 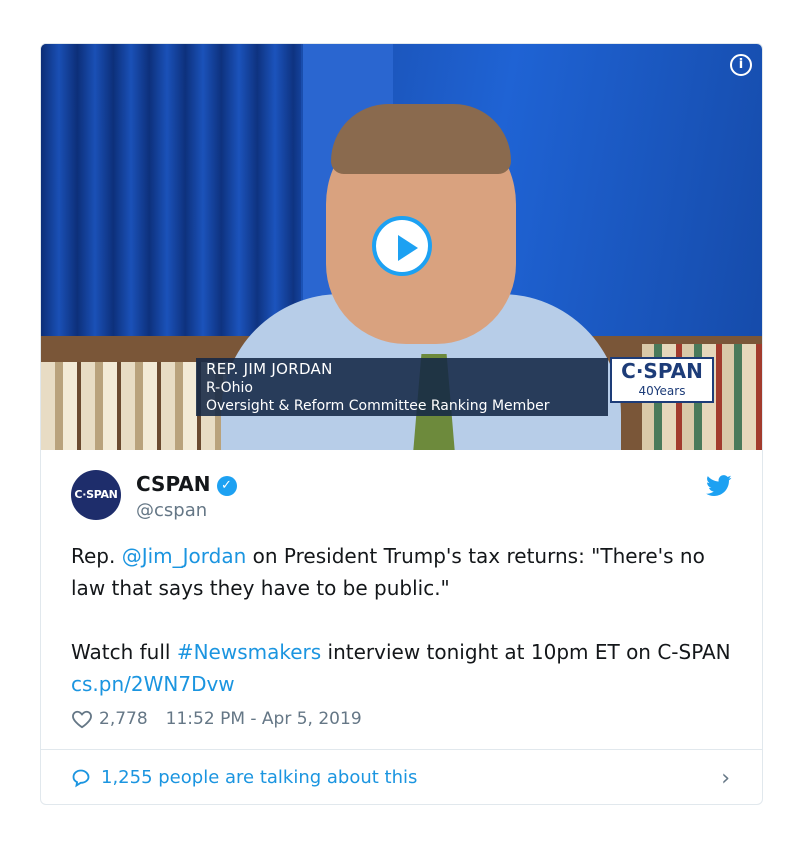 What do you see at coordinates (153, 684) in the screenshot?
I see `url-link: cs.pn/2WN7Dvw` at bounding box center [153, 684].